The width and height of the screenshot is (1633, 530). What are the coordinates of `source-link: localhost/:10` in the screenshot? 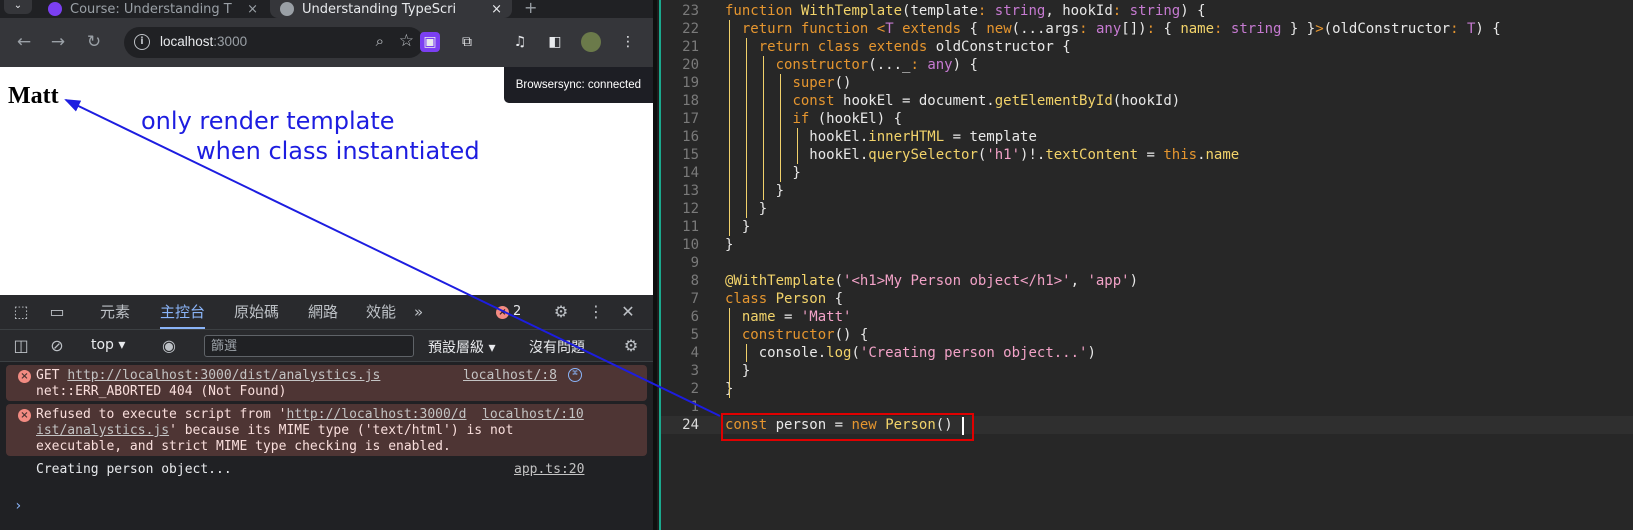 It's located at (533, 414).